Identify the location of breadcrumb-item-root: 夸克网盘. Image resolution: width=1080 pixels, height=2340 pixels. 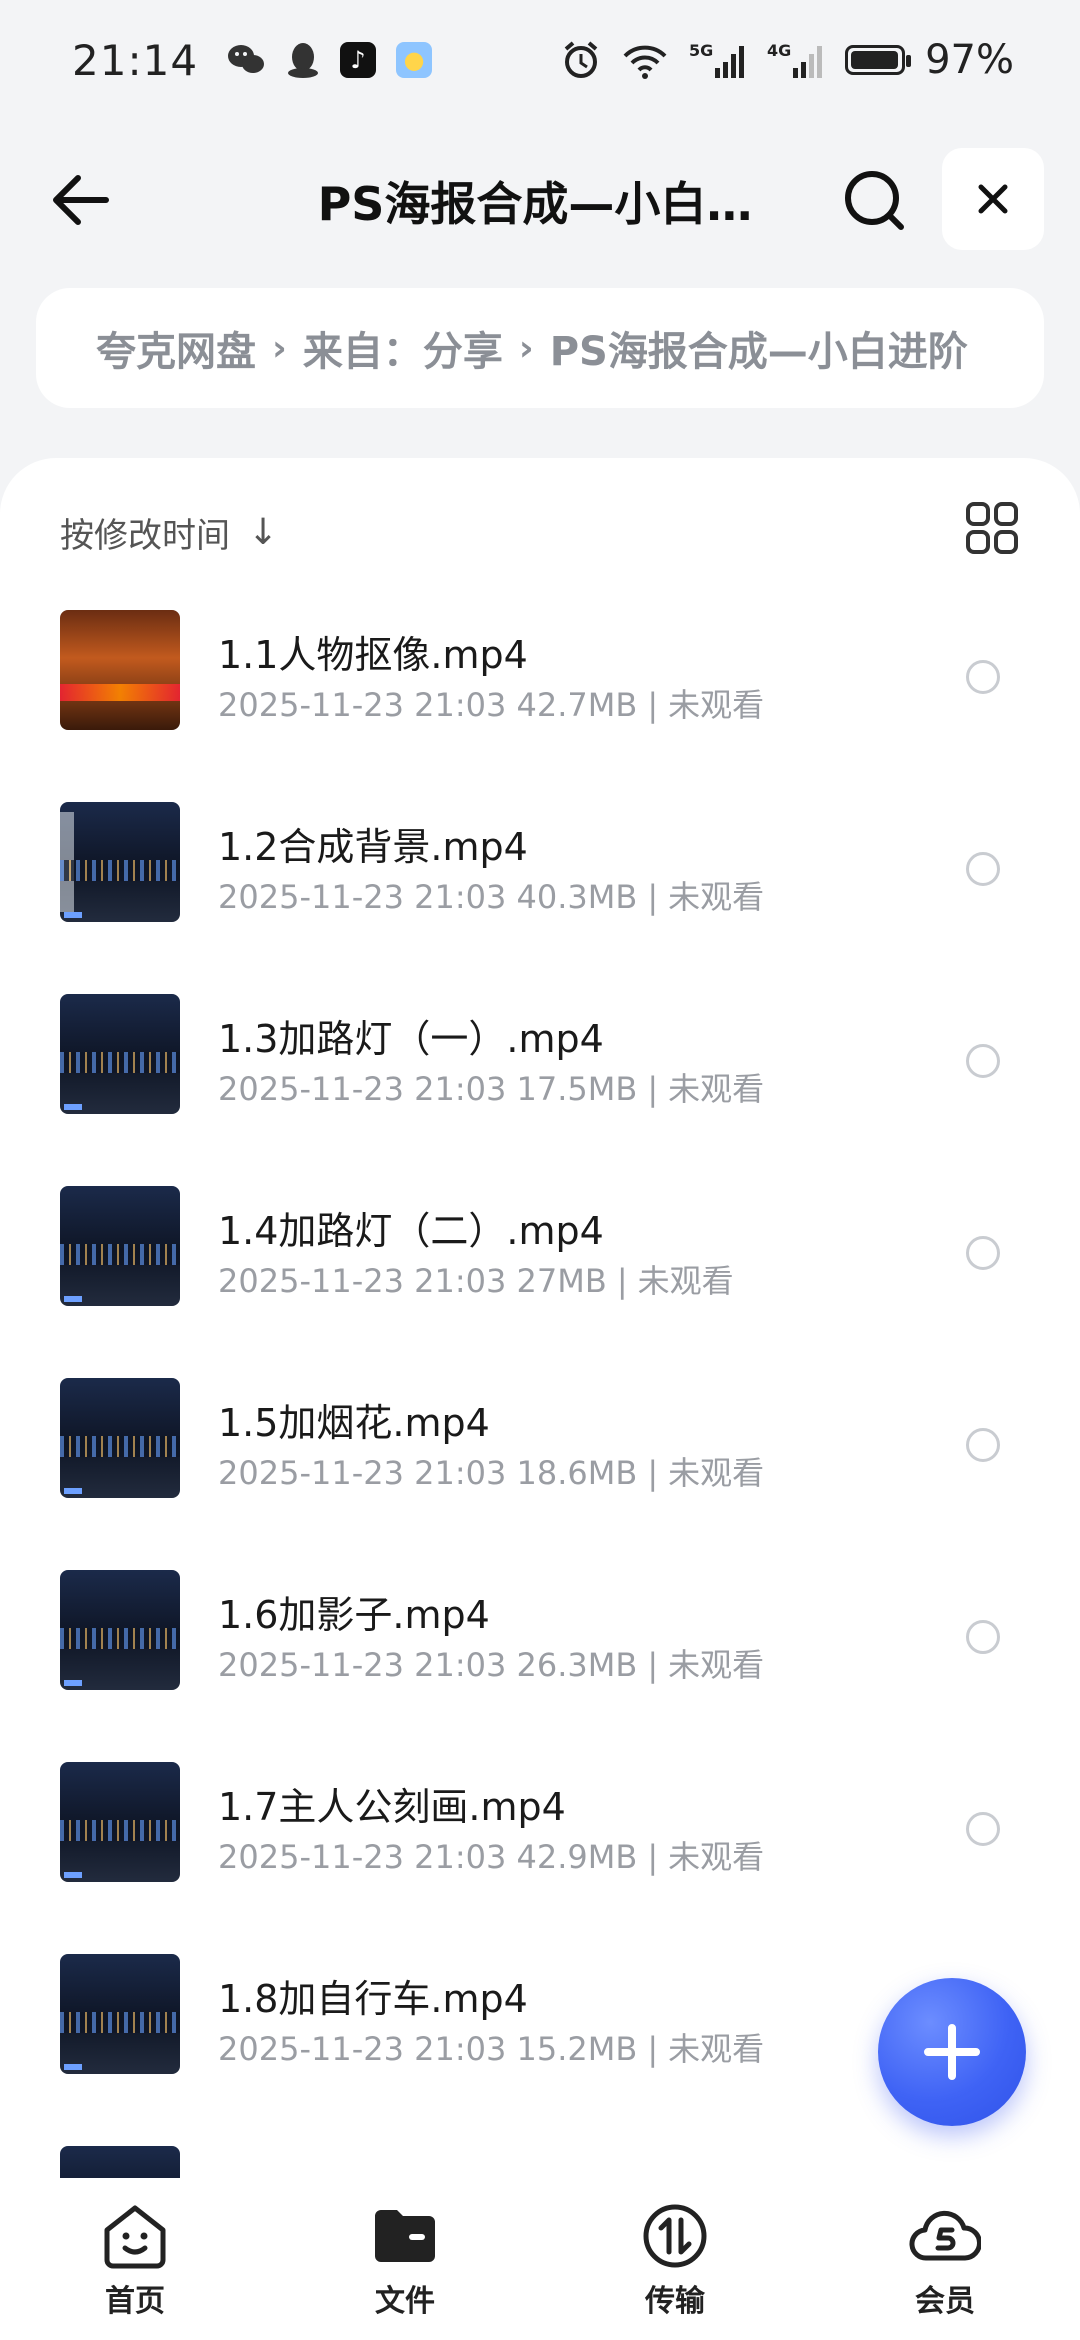
(176, 348).